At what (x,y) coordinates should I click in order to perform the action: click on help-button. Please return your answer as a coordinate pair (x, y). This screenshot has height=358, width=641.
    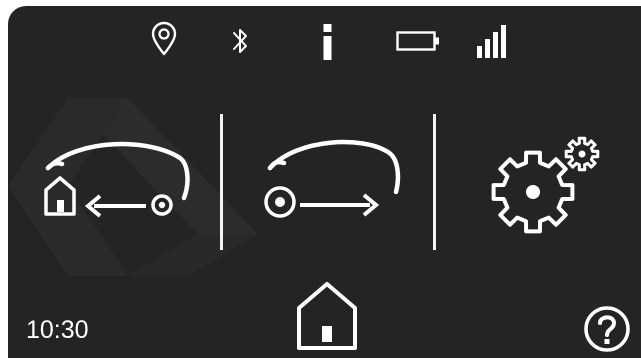
    Looking at the image, I should click on (607, 329).